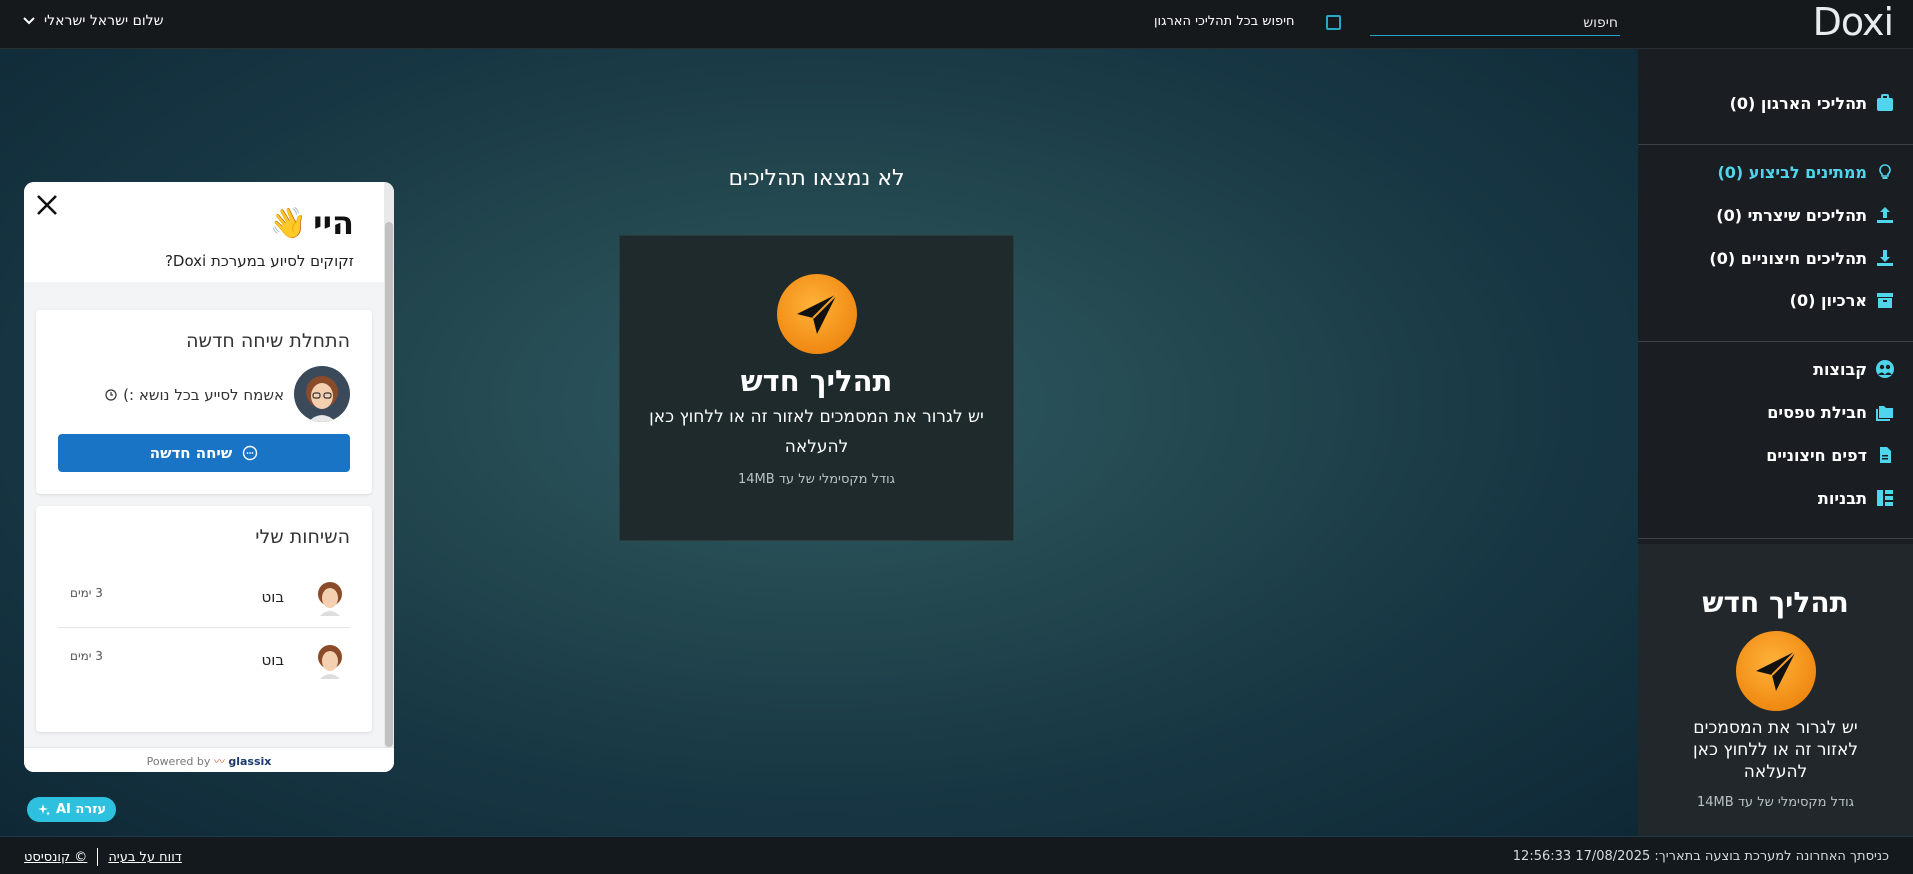 This screenshot has height=874, width=1913. Describe the element at coordinates (1775, 802) in the screenshot. I see `new-process-max-size: גודל מקסימלי של עד 14MB` at that location.